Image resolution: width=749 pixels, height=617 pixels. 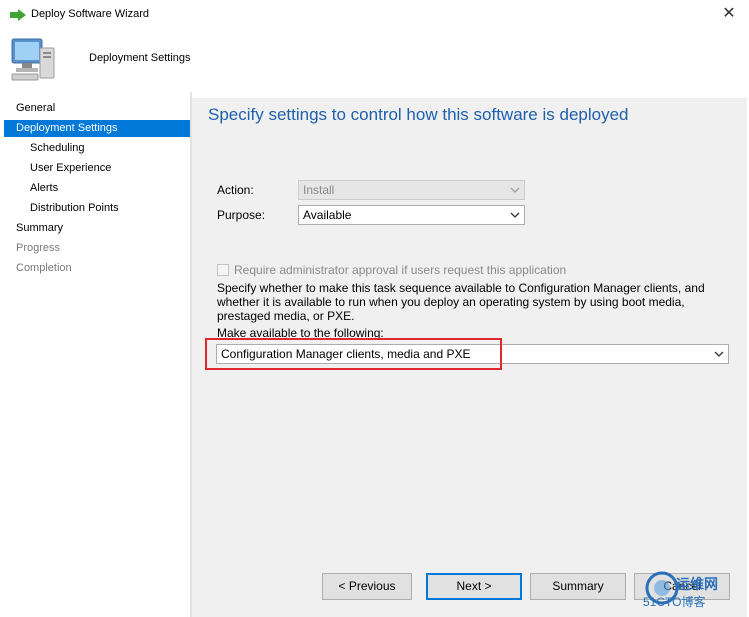 I want to click on window-title: Deploy Software Wizard, so click(x=90, y=14).